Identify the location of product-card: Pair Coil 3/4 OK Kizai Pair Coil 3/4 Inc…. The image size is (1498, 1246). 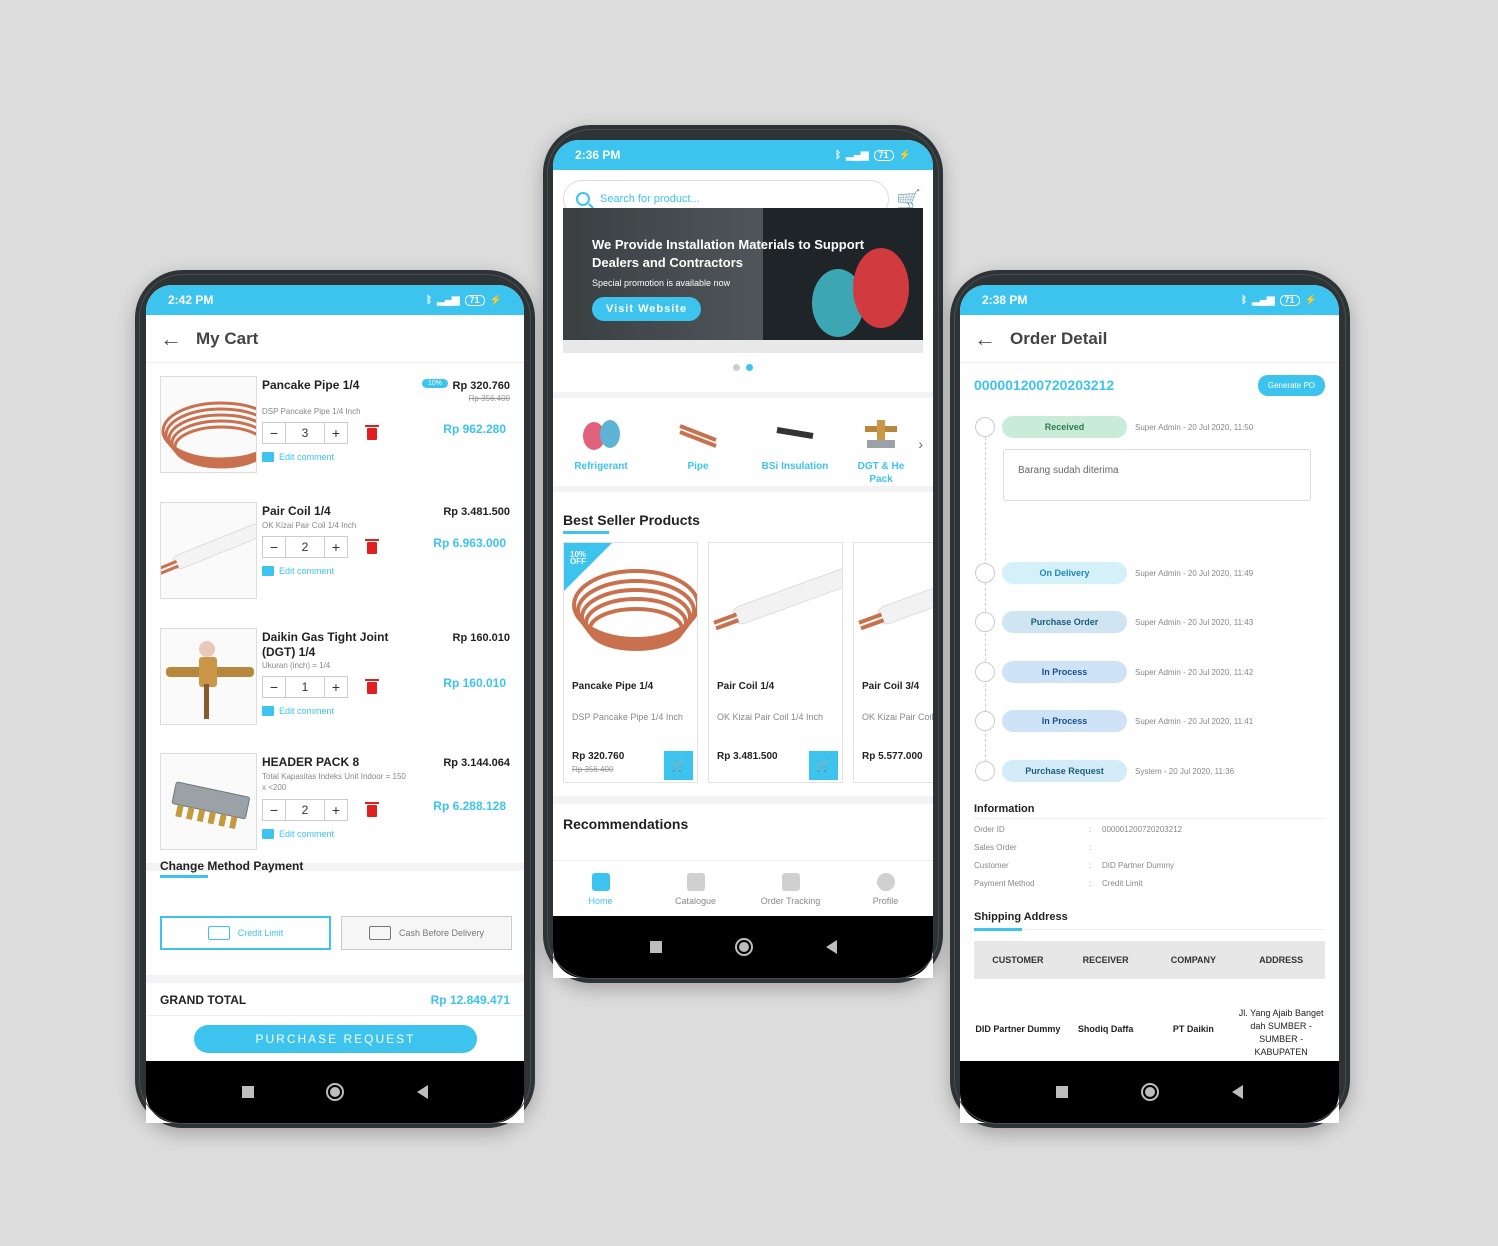
(893, 662).